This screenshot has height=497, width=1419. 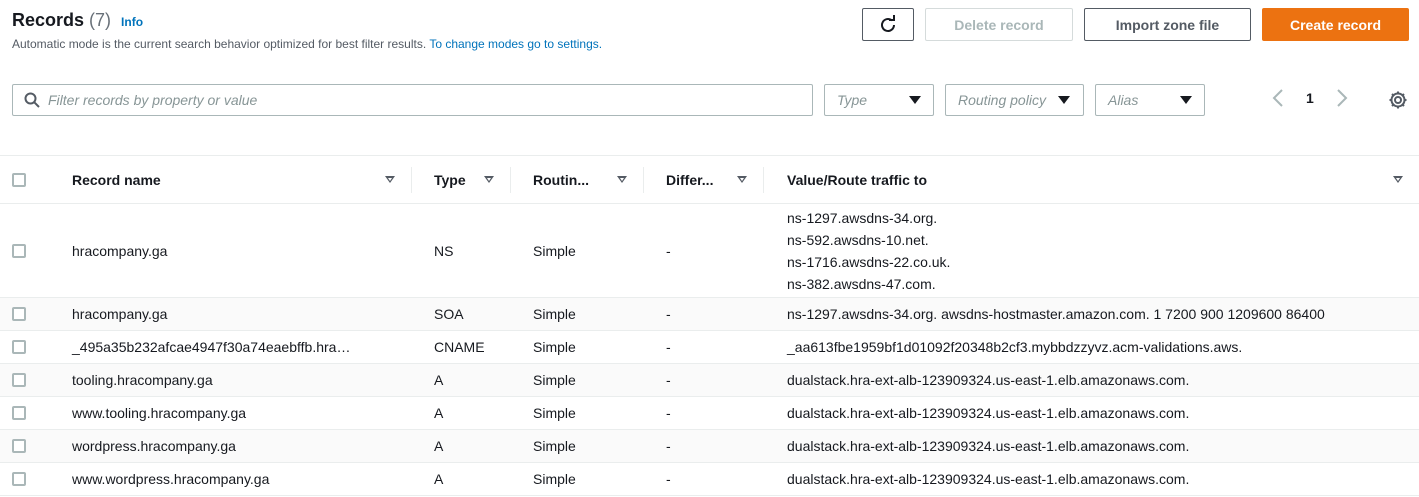 I want to click on column-label: Type, so click(x=450, y=179).